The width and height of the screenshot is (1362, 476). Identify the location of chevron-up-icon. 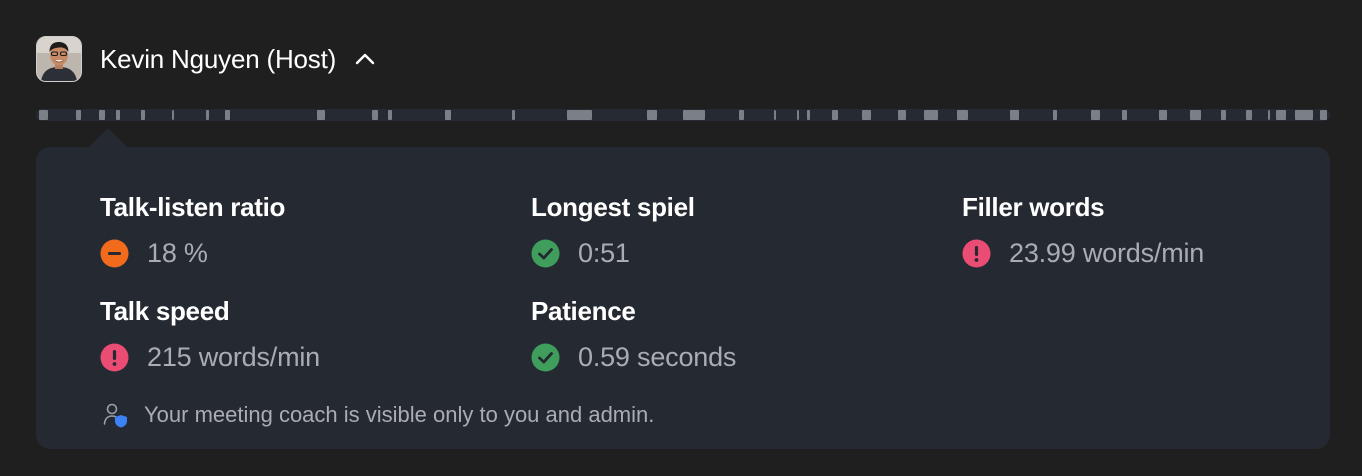
(365, 59).